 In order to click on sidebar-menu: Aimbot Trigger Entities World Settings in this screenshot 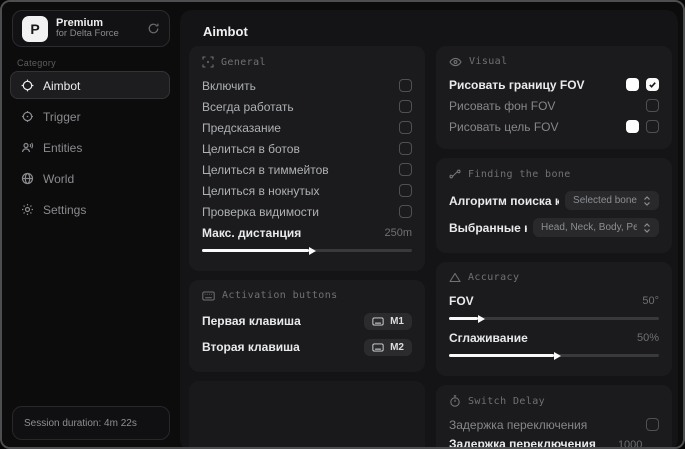, I will do `click(90, 147)`.